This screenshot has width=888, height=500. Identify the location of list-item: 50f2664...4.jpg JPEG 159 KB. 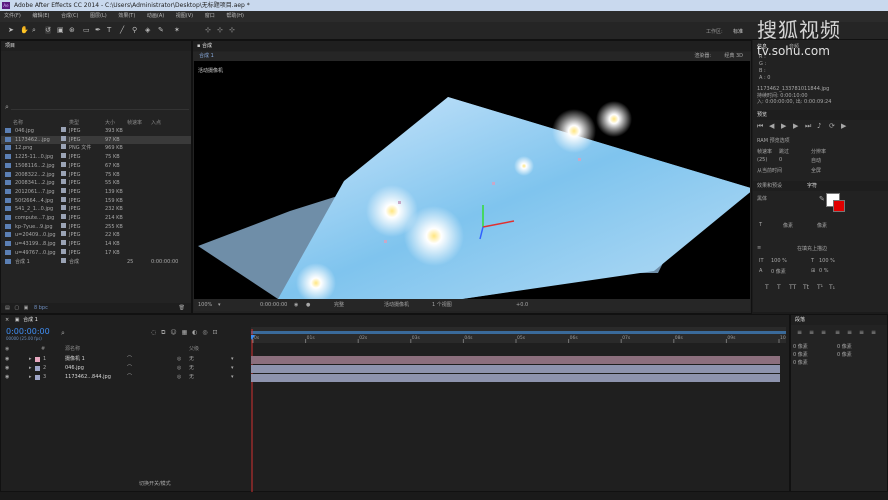
(96, 200).